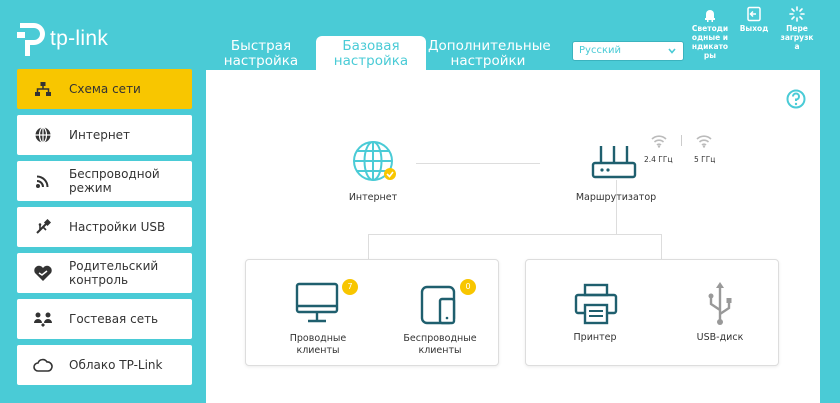  I want to click on cloud-icon, so click(43, 365).